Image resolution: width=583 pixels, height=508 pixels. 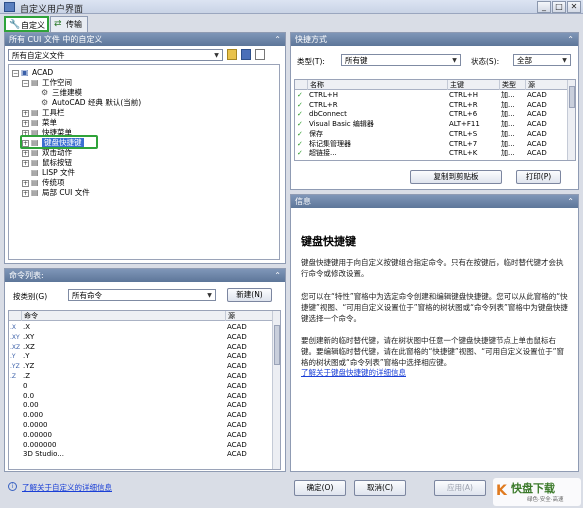 I want to click on maximize-button: □, so click(x=559, y=7).